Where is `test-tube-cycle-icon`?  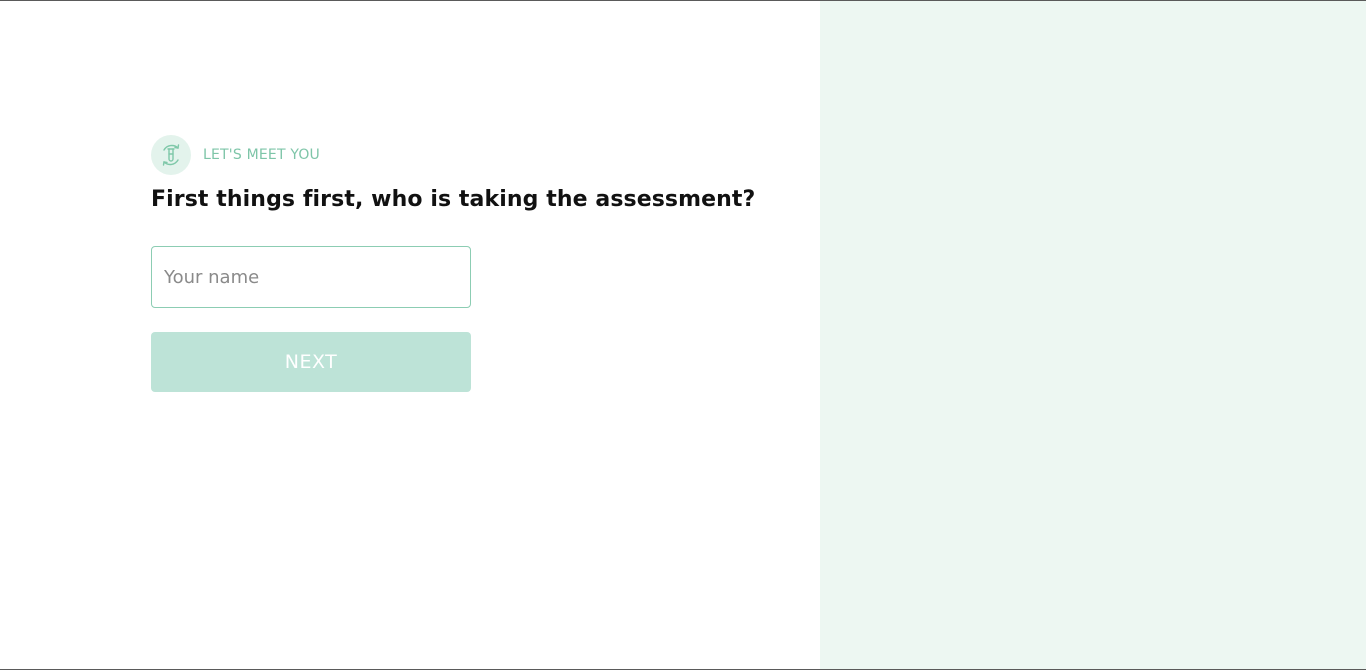 test-tube-cycle-icon is located at coordinates (171, 155).